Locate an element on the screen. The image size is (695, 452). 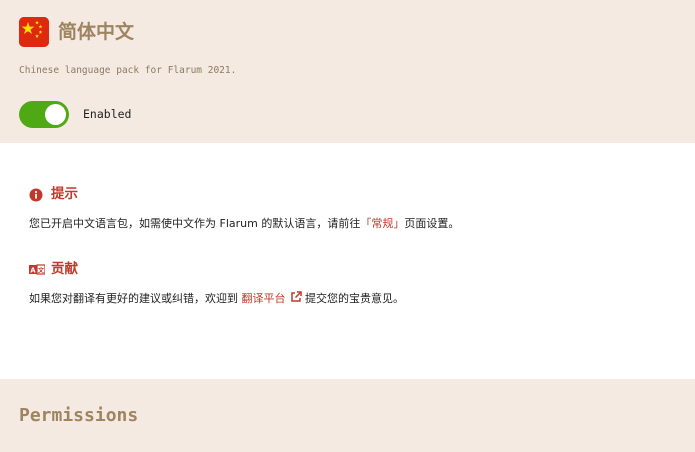
tip-heading-text: 提示 is located at coordinates (64, 194).